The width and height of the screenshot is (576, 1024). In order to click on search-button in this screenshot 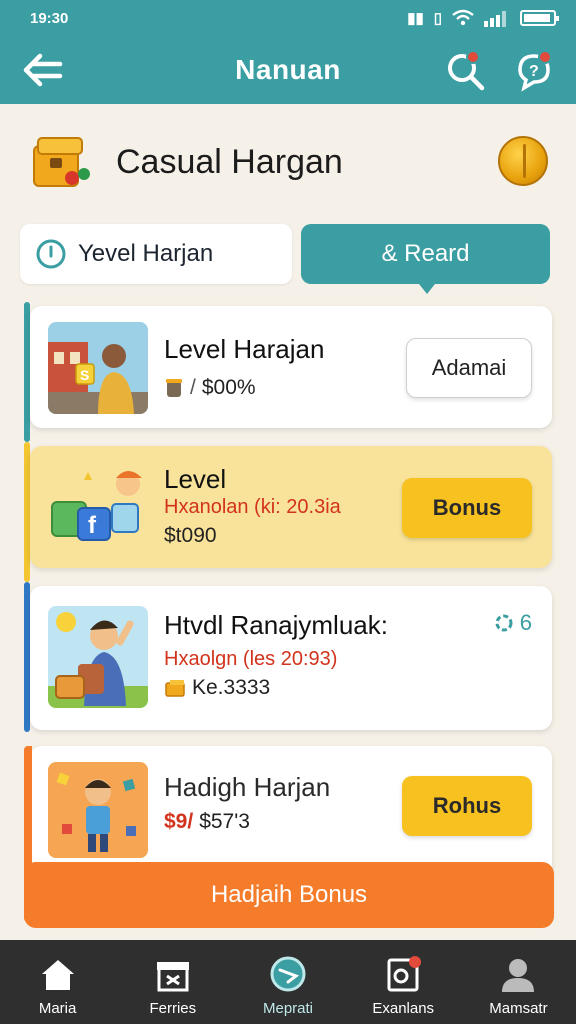, I will do `click(466, 70)`.